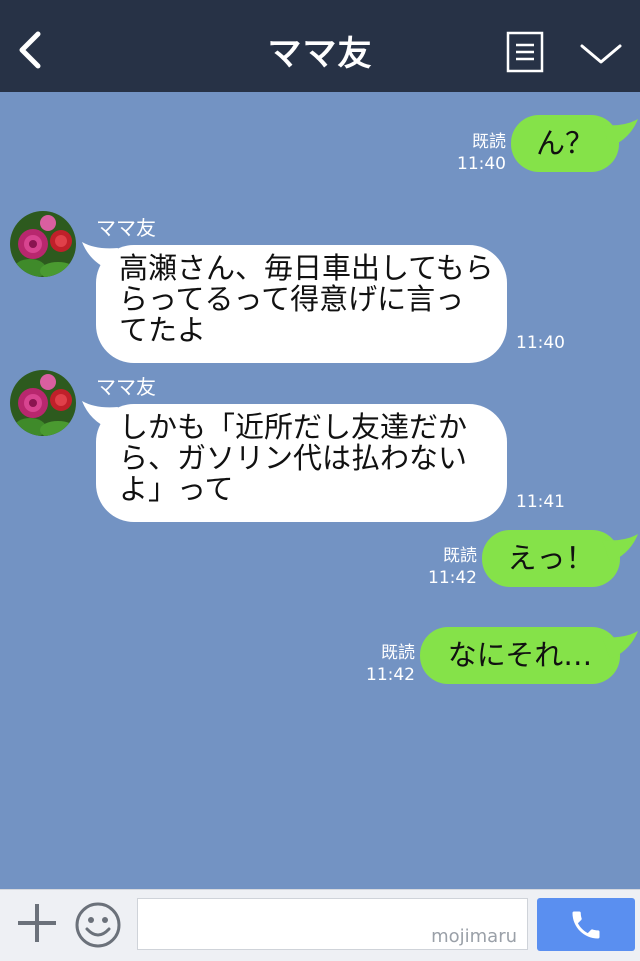 The height and width of the screenshot is (961, 640). I want to click on message-meta: 既読 11:40, so click(477, 153).